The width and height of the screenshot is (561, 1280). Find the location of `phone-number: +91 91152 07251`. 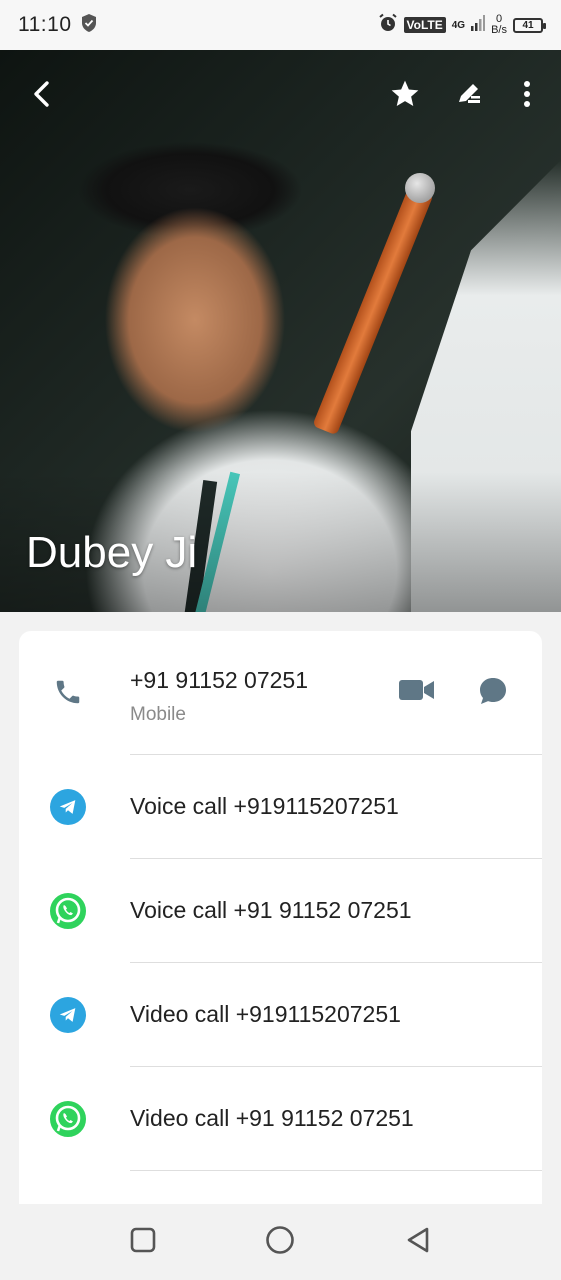

phone-number: +91 91152 07251 is located at coordinates (219, 680).